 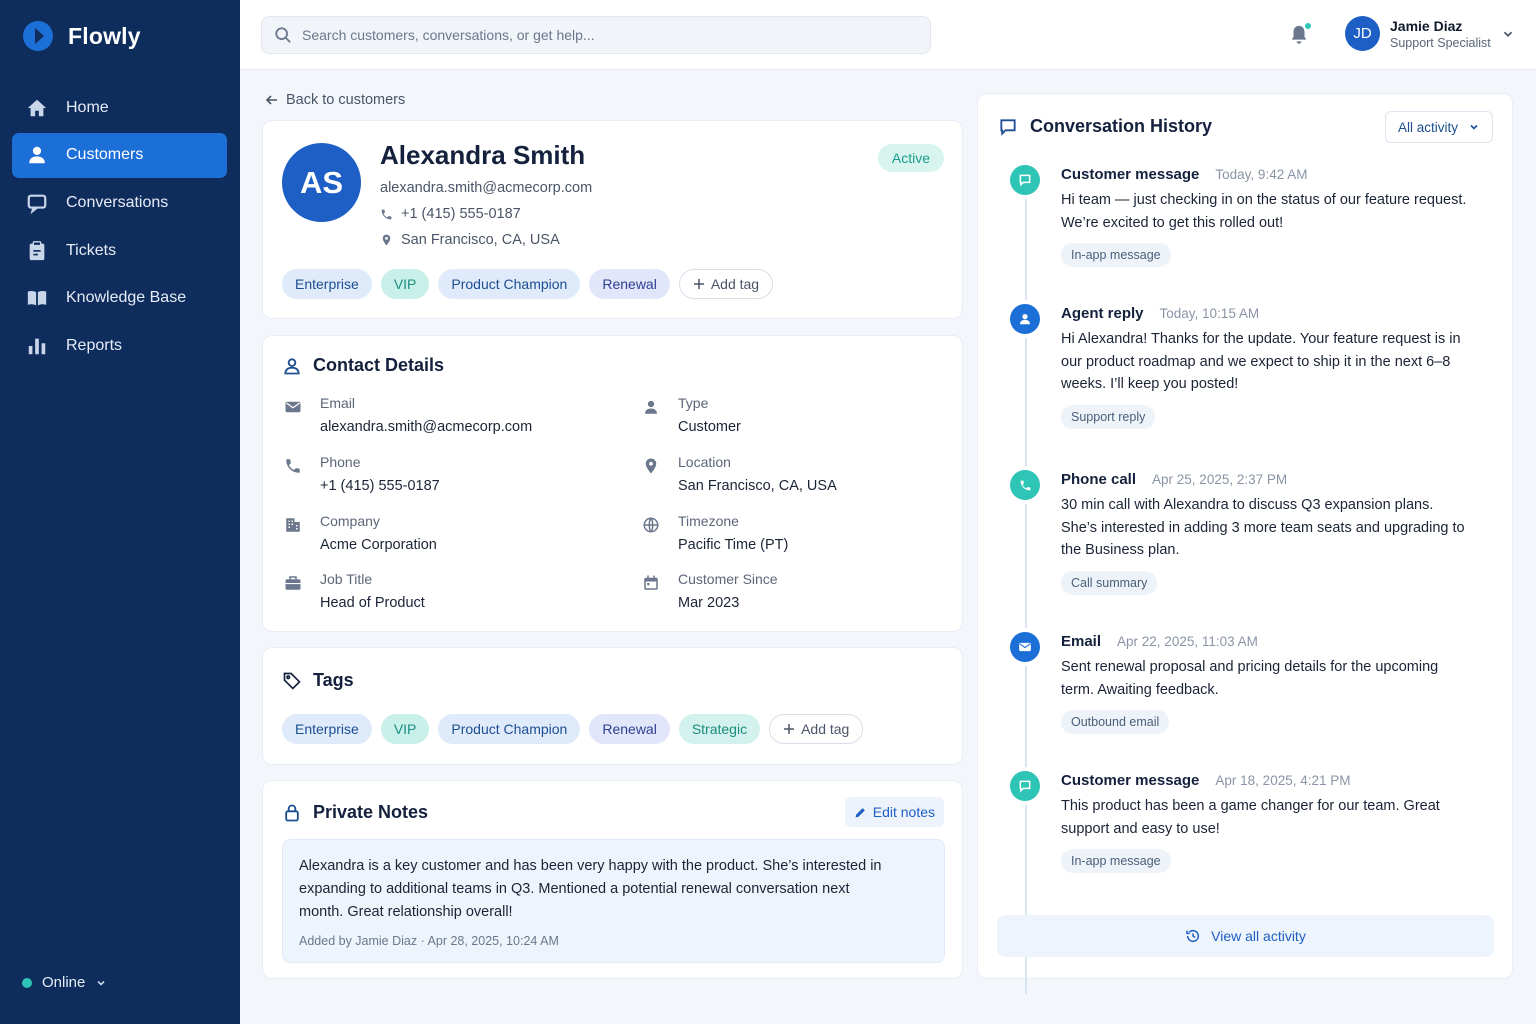 I want to click on user-icon, so click(x=37, y=155).